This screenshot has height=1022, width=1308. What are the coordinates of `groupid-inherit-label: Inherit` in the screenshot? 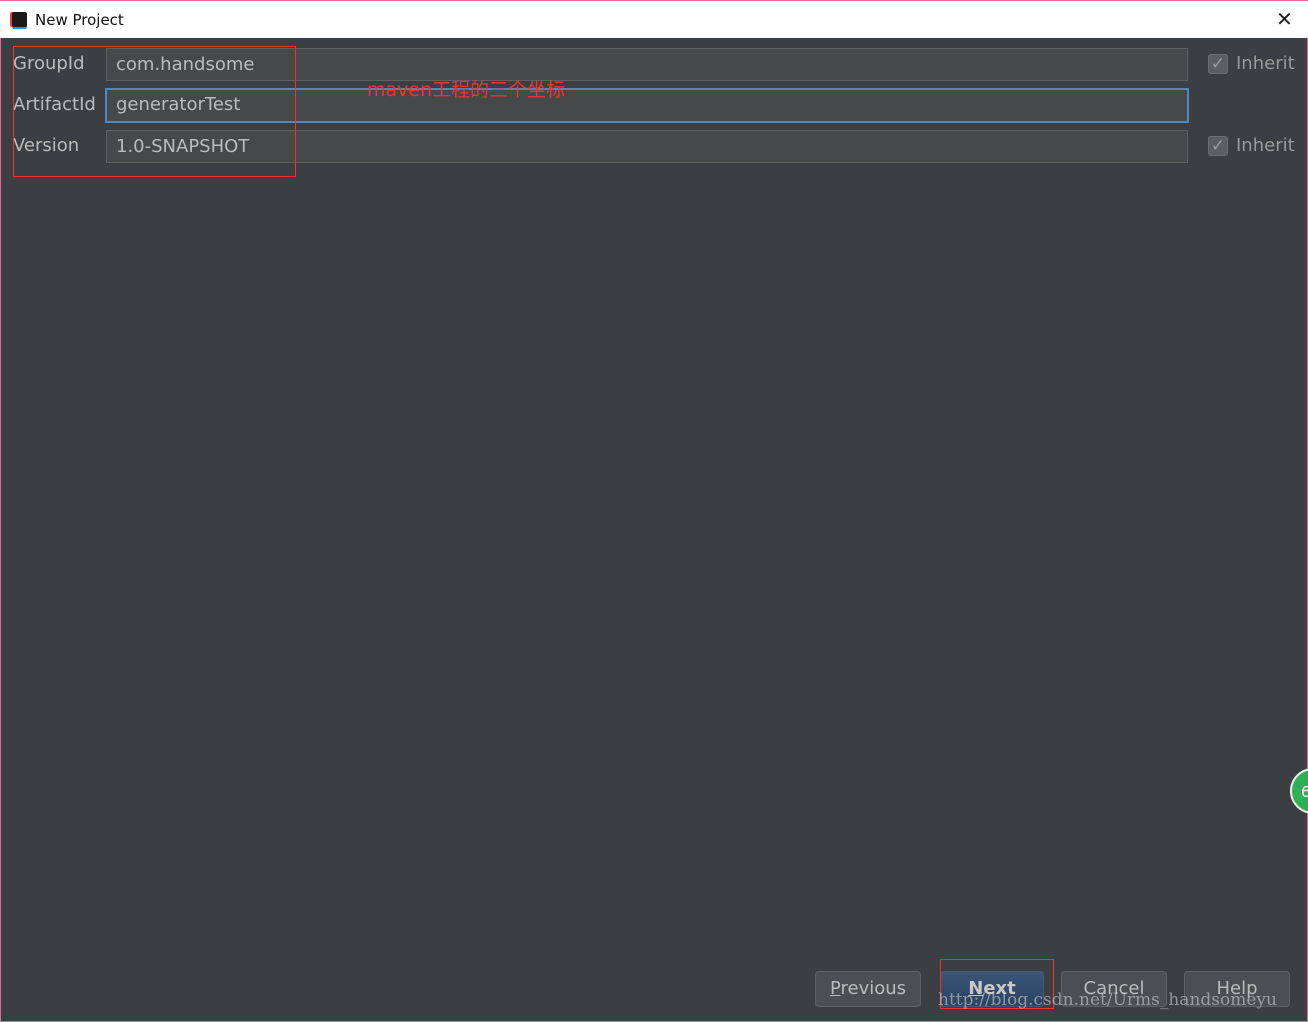 It's located at (1265, 63).